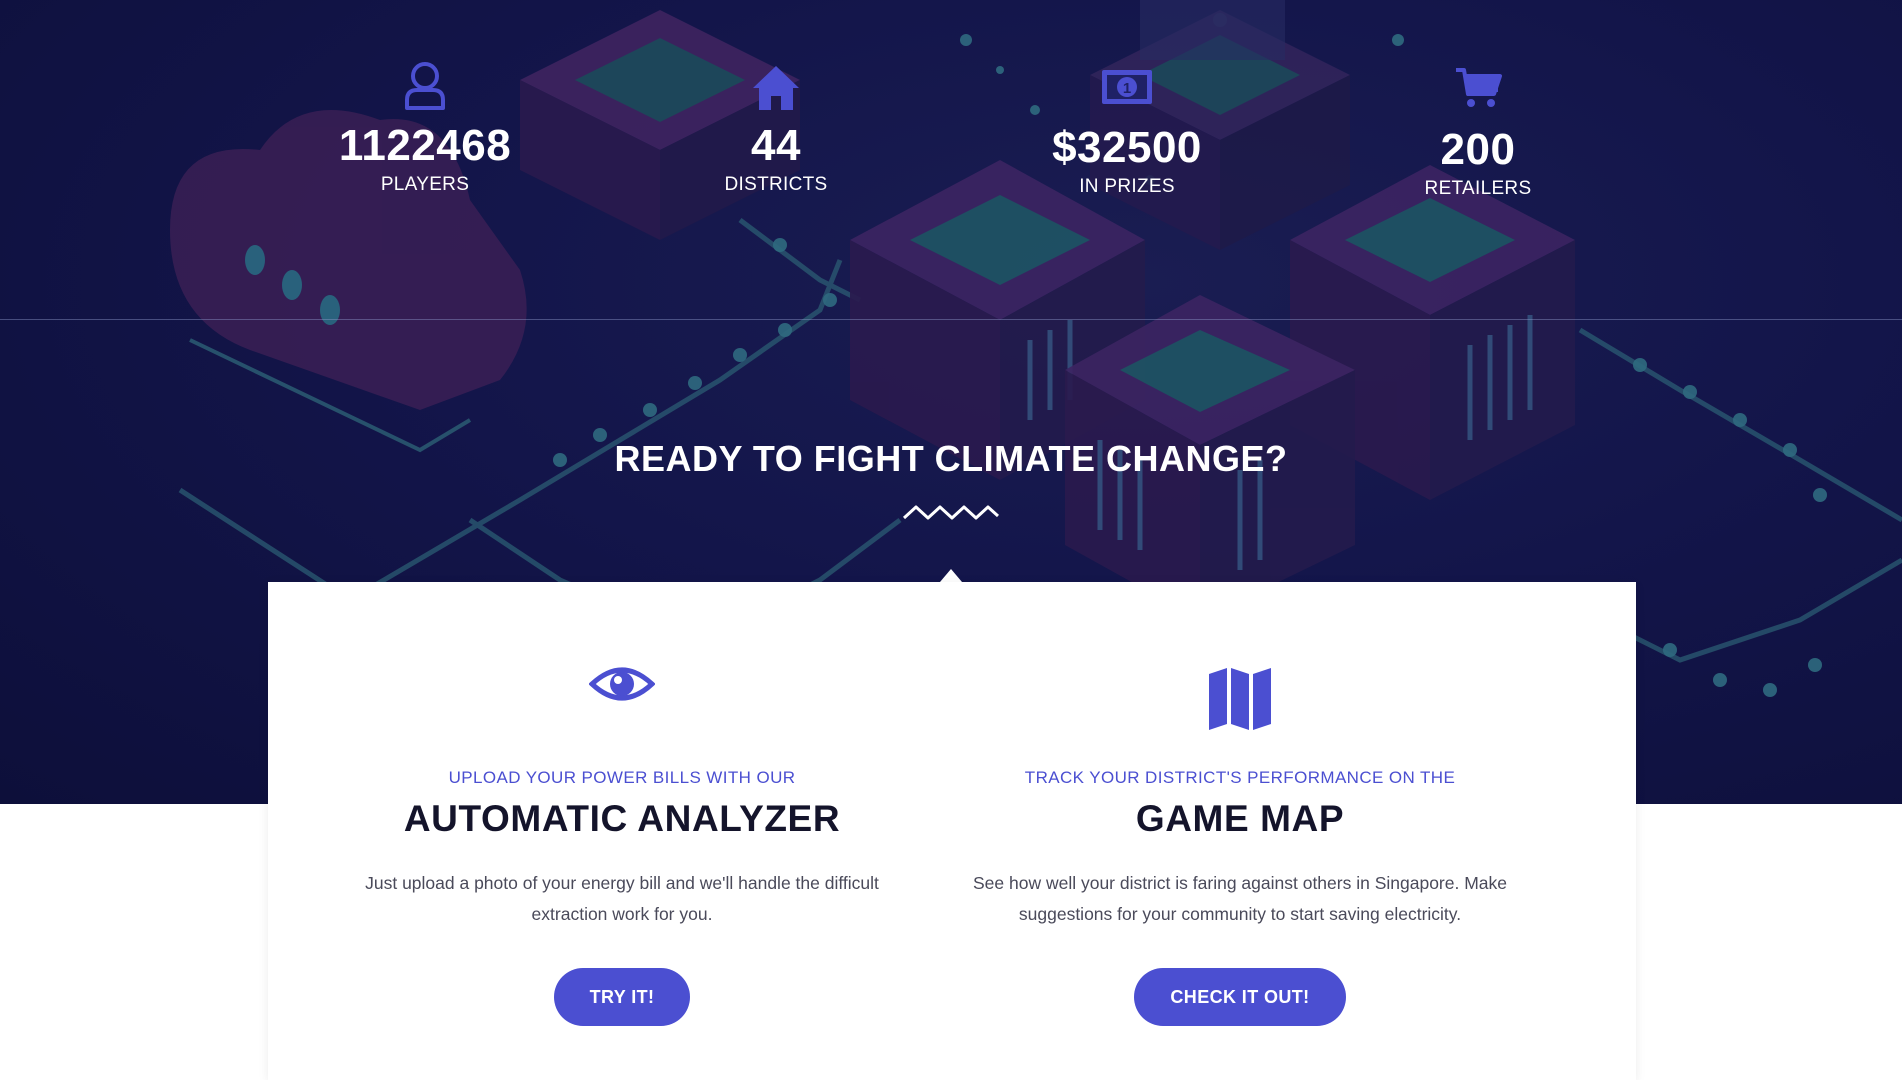  Describe the element at coordinates (951, 458) in the screenshot. I see `cta-title: READY TO FIGHT CLIMATE CHANGE?` at that location.